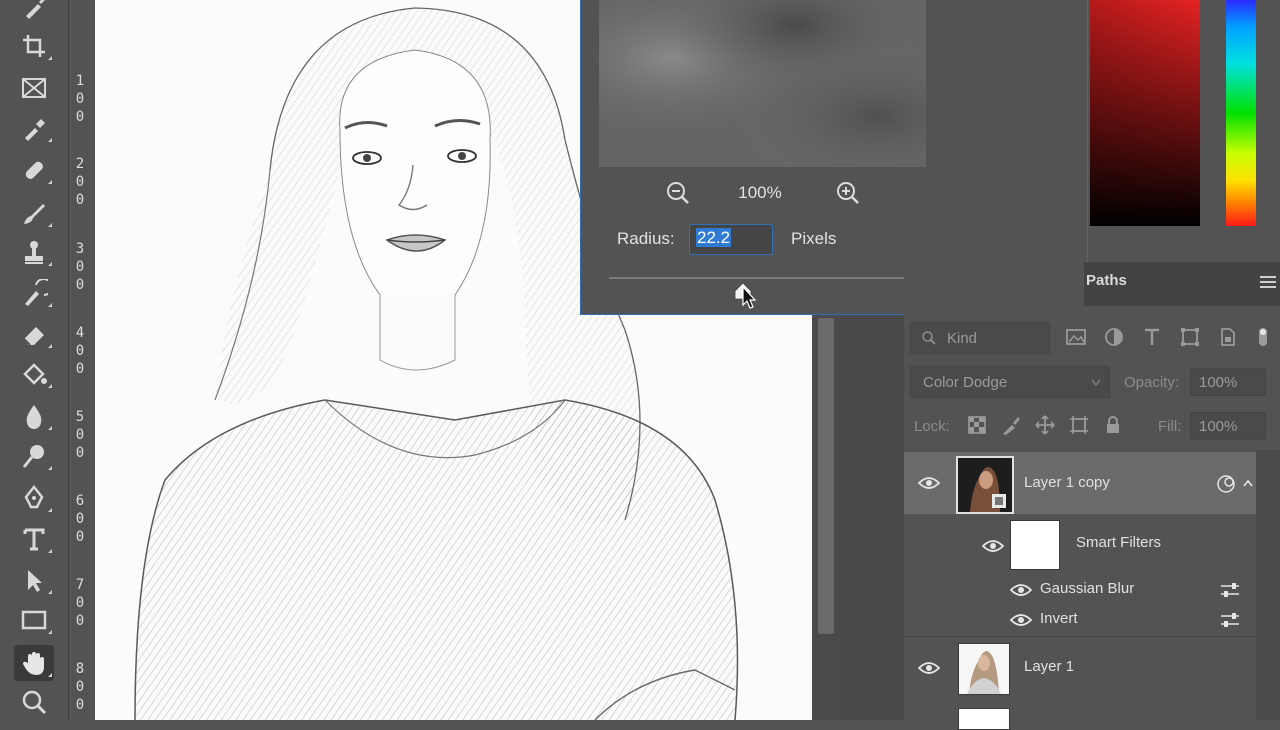 The width and height of the screenshot is (1280, 730). I want to click on radius-unit-label: Pixels, so click(814, 238).